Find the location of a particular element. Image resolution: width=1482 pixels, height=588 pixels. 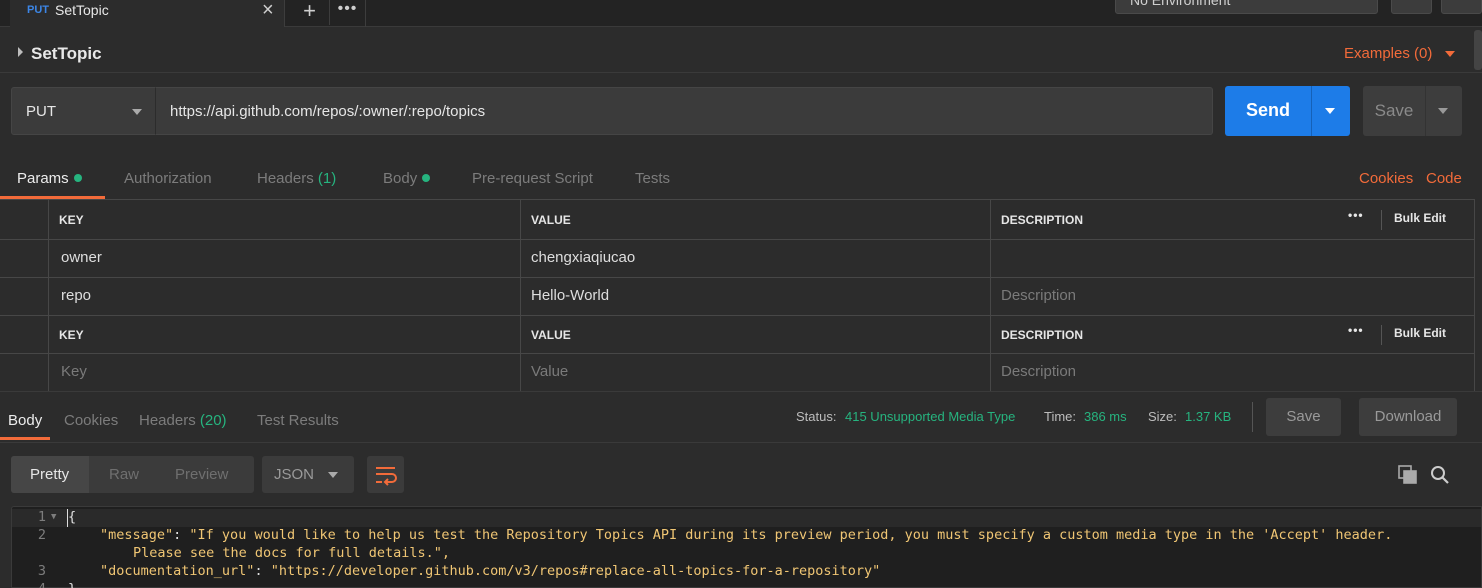

column-header-key: KEY is located at coordinates (284, 334).